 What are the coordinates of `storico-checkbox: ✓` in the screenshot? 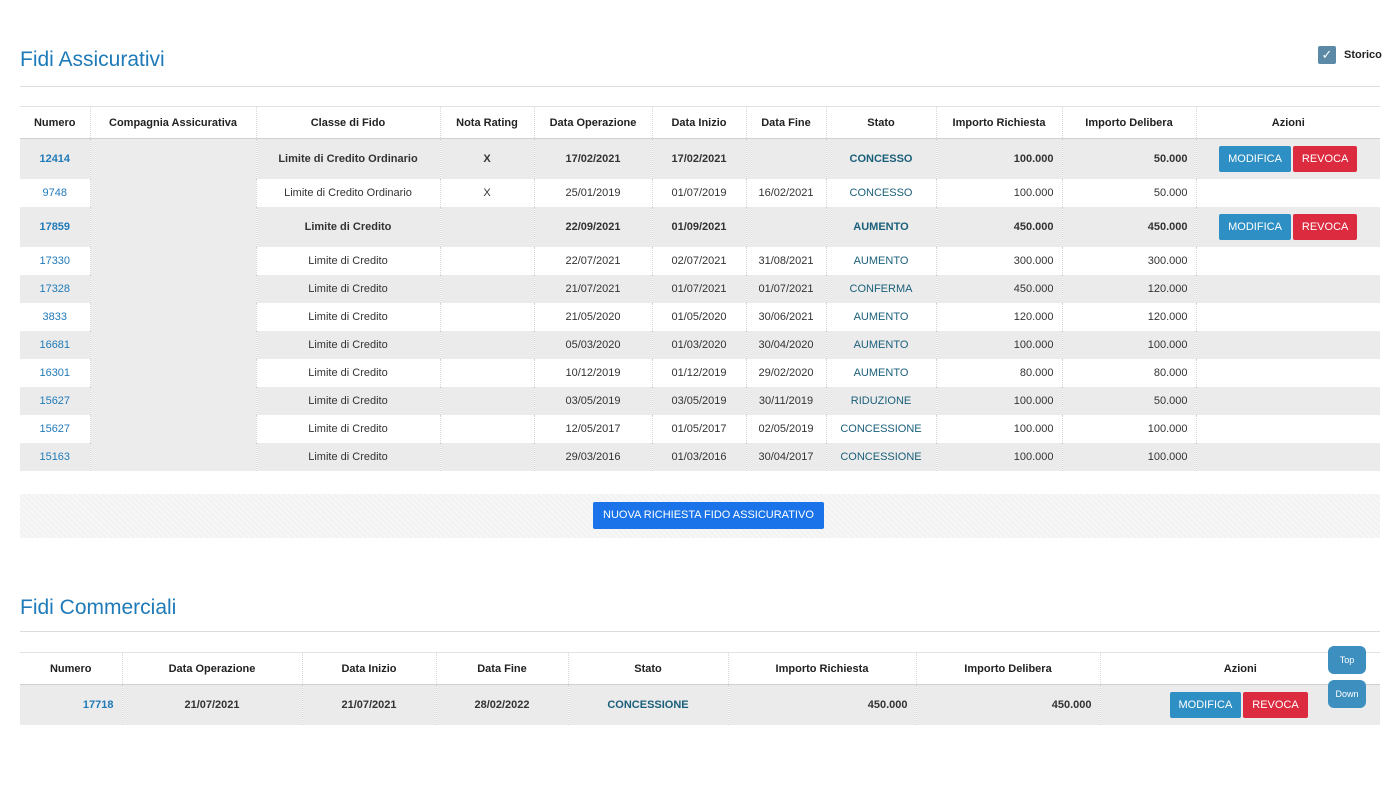 It's located at (1327, 55).